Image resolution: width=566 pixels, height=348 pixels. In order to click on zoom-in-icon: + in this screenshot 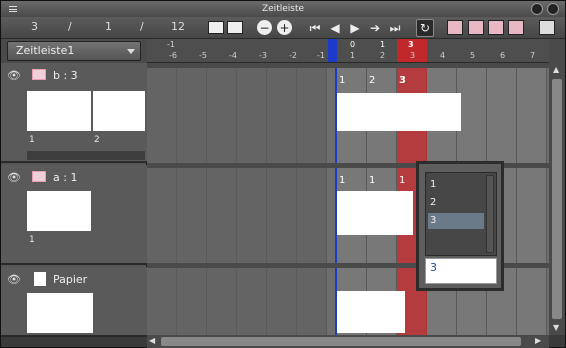, I will do `click(284, 27)`.